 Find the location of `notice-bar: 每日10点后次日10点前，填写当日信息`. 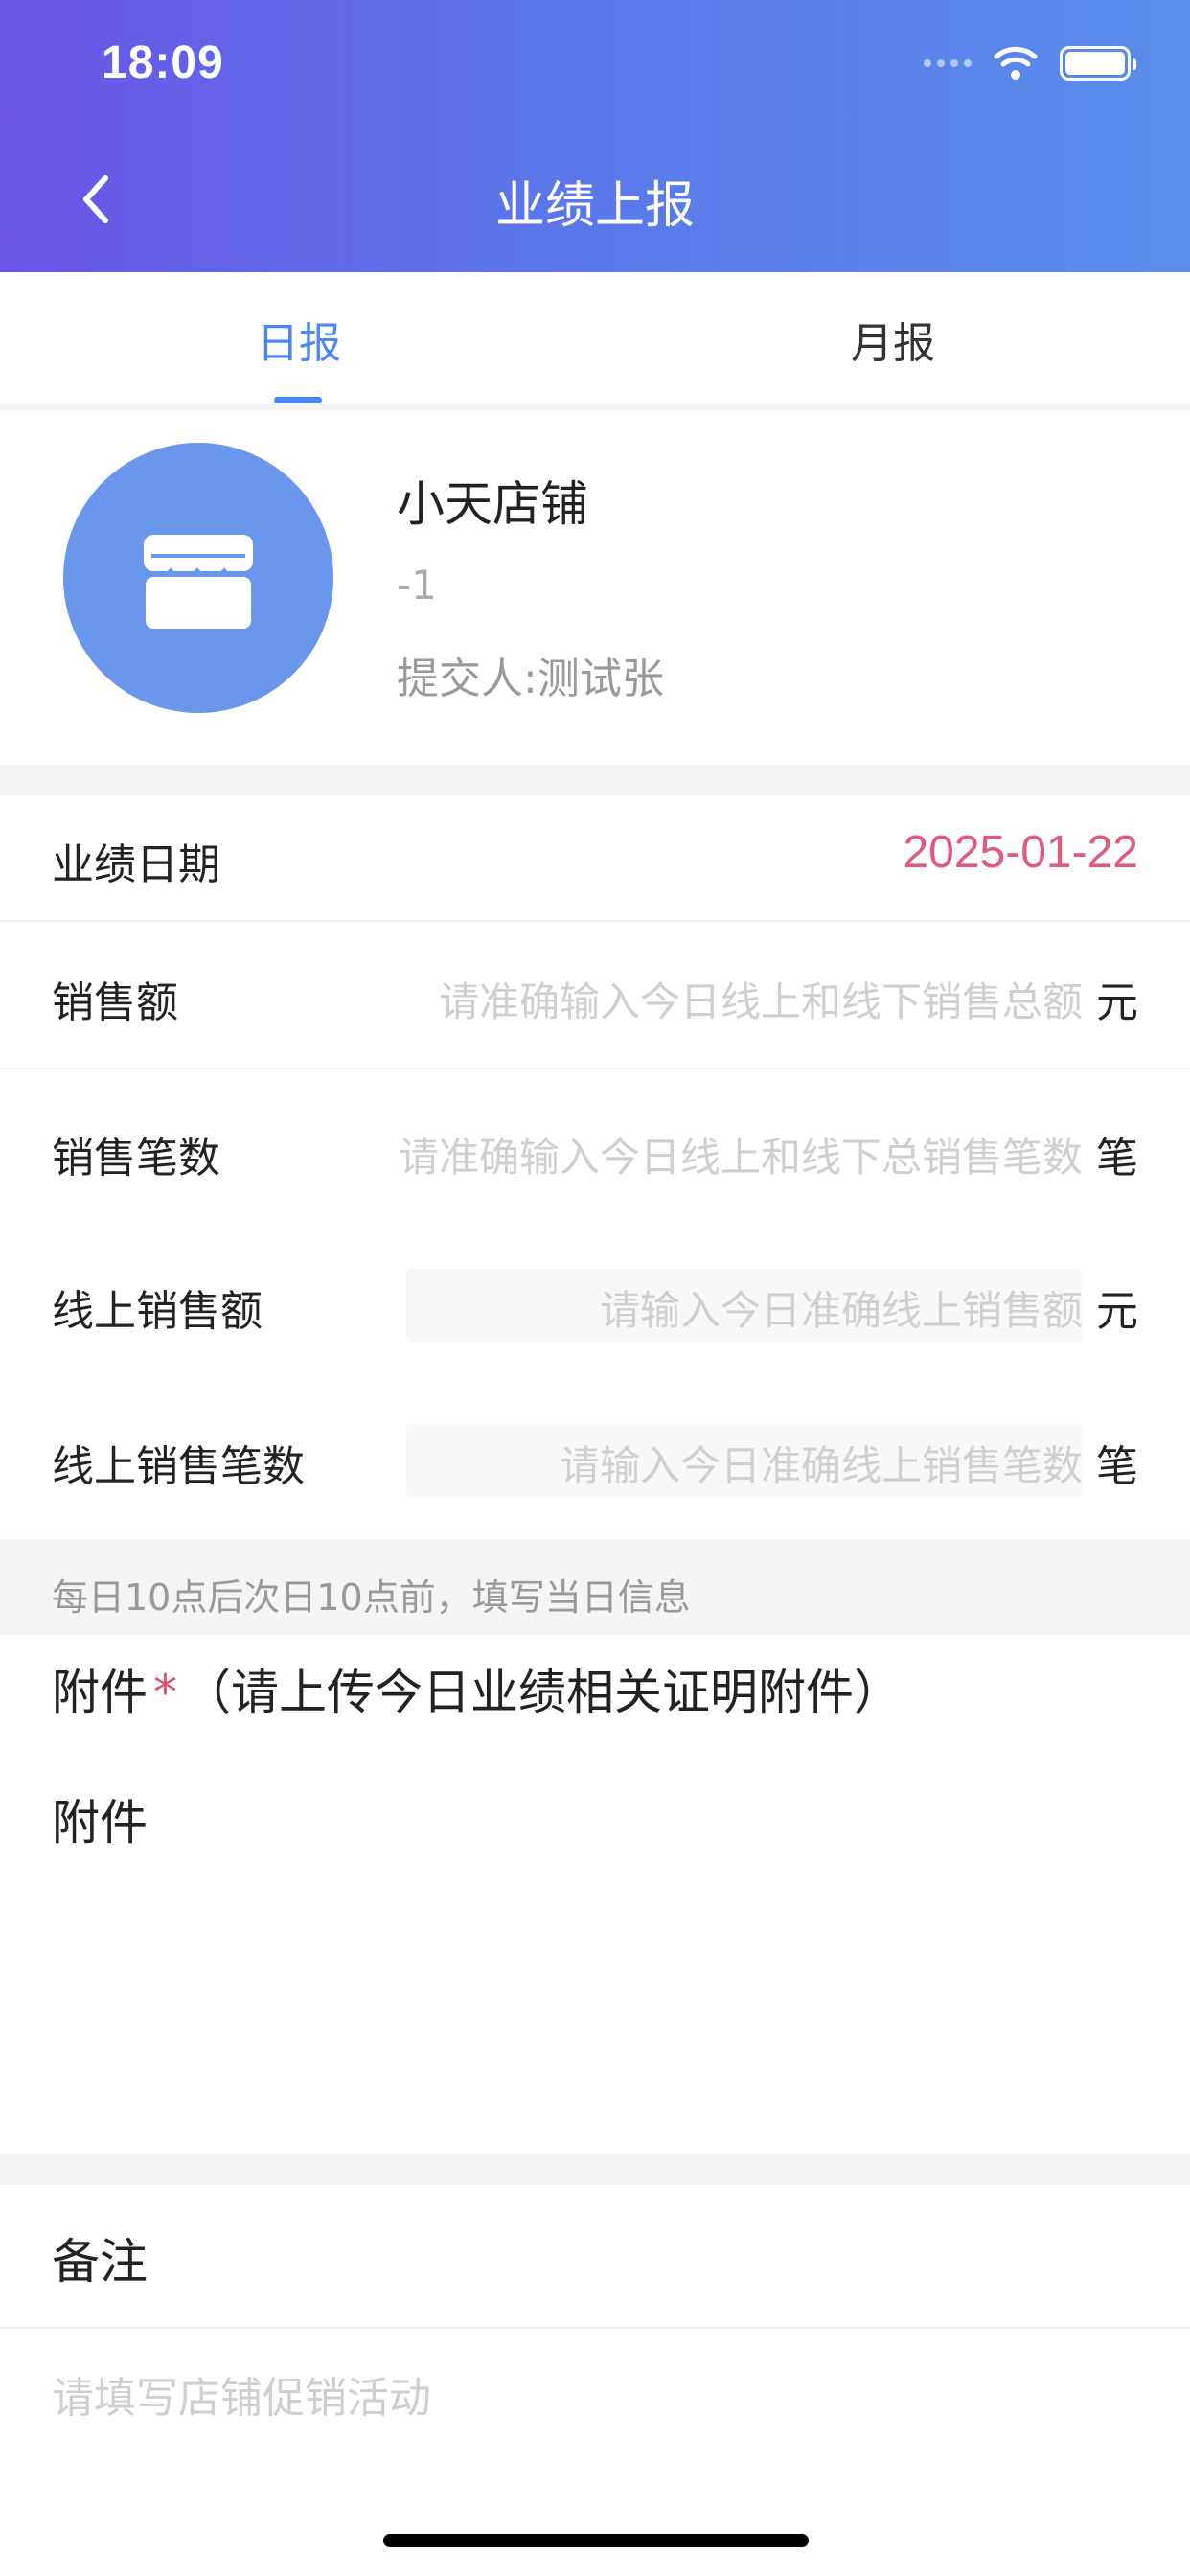

notice-bar: 每日10点后次日10点前，填写当日信息 is located at coordinates (595, 1587).